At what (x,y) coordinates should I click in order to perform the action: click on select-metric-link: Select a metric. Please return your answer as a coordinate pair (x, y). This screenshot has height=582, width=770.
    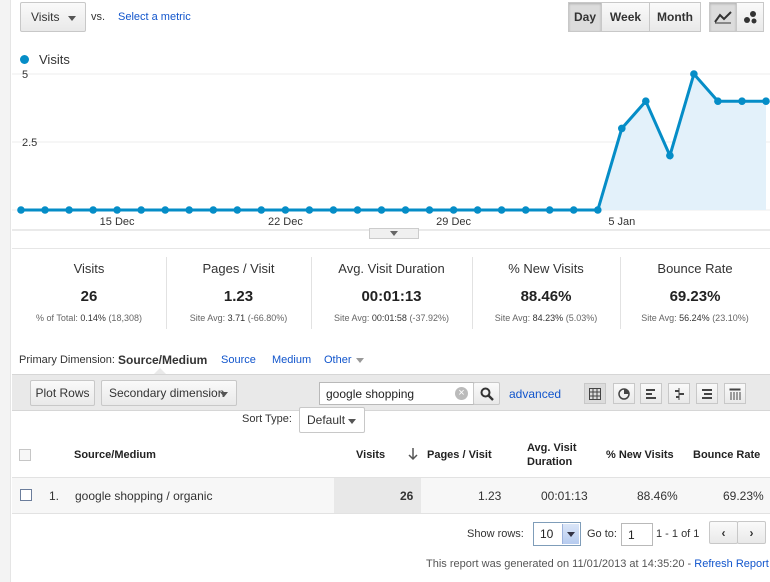
    Looking at the image, I should click on (154, 17).